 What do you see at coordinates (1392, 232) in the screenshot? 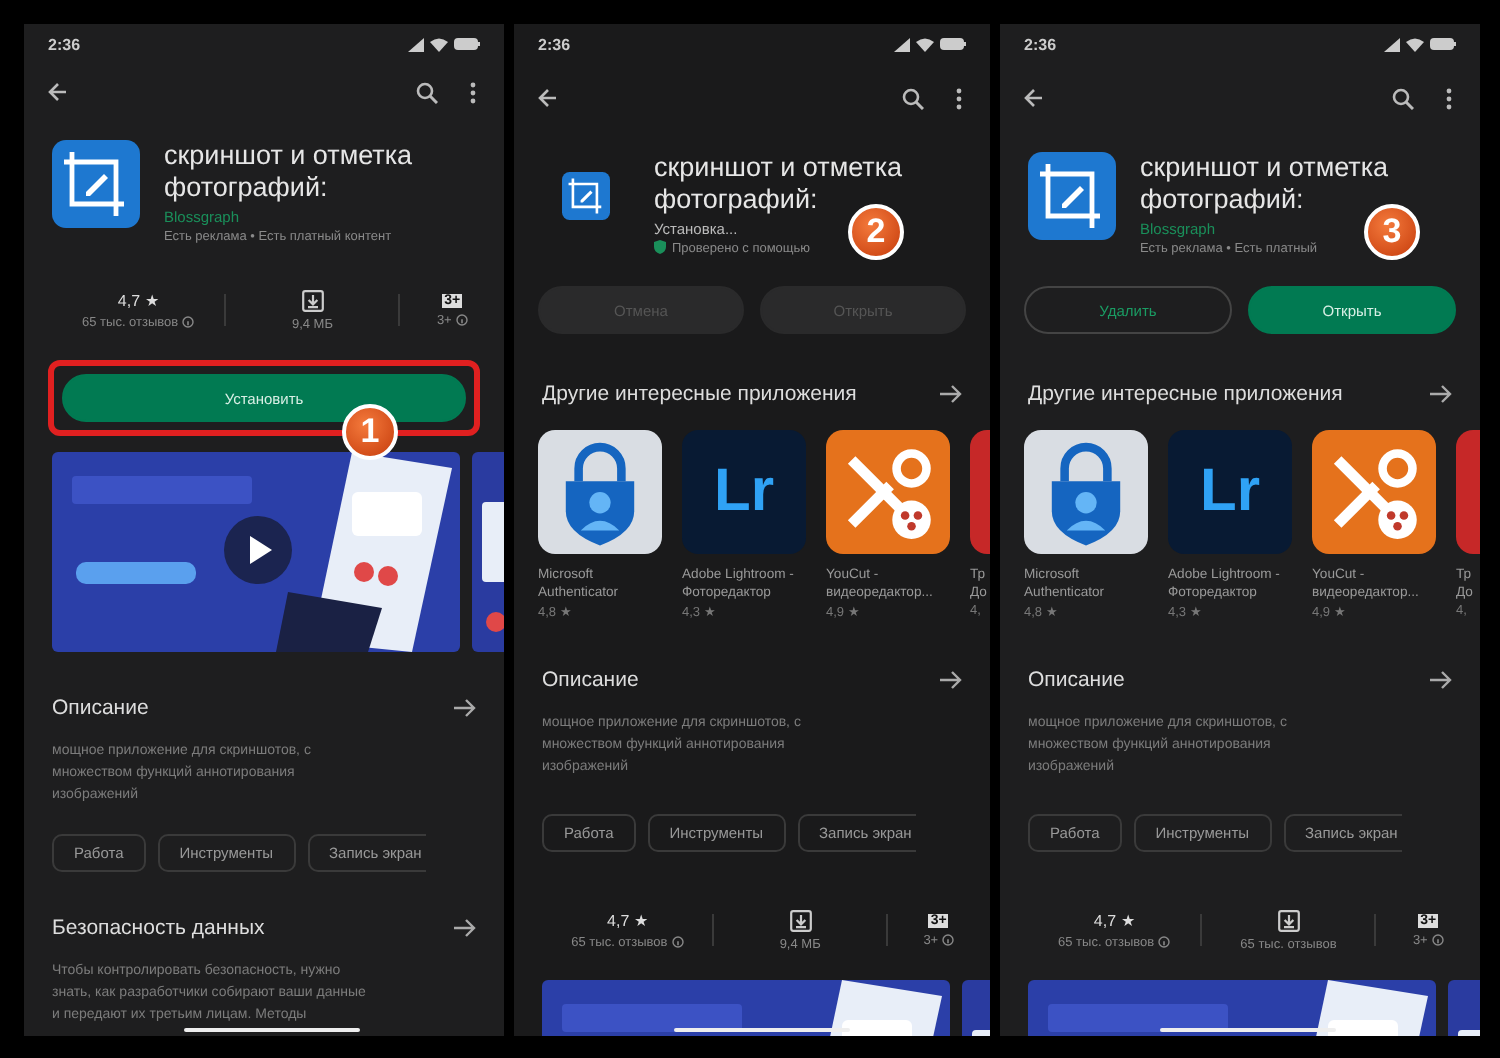
I see `step-badge: 3` at bounding box center [1392, 232].